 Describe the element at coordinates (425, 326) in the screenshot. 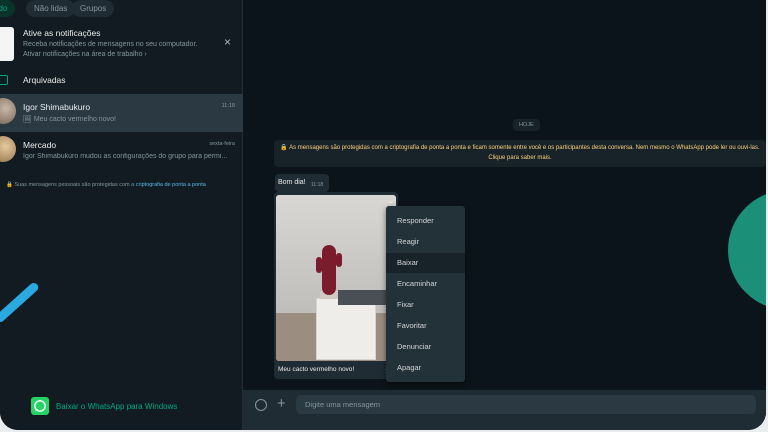

I see `menu-item-star: Favoritar` at that location.